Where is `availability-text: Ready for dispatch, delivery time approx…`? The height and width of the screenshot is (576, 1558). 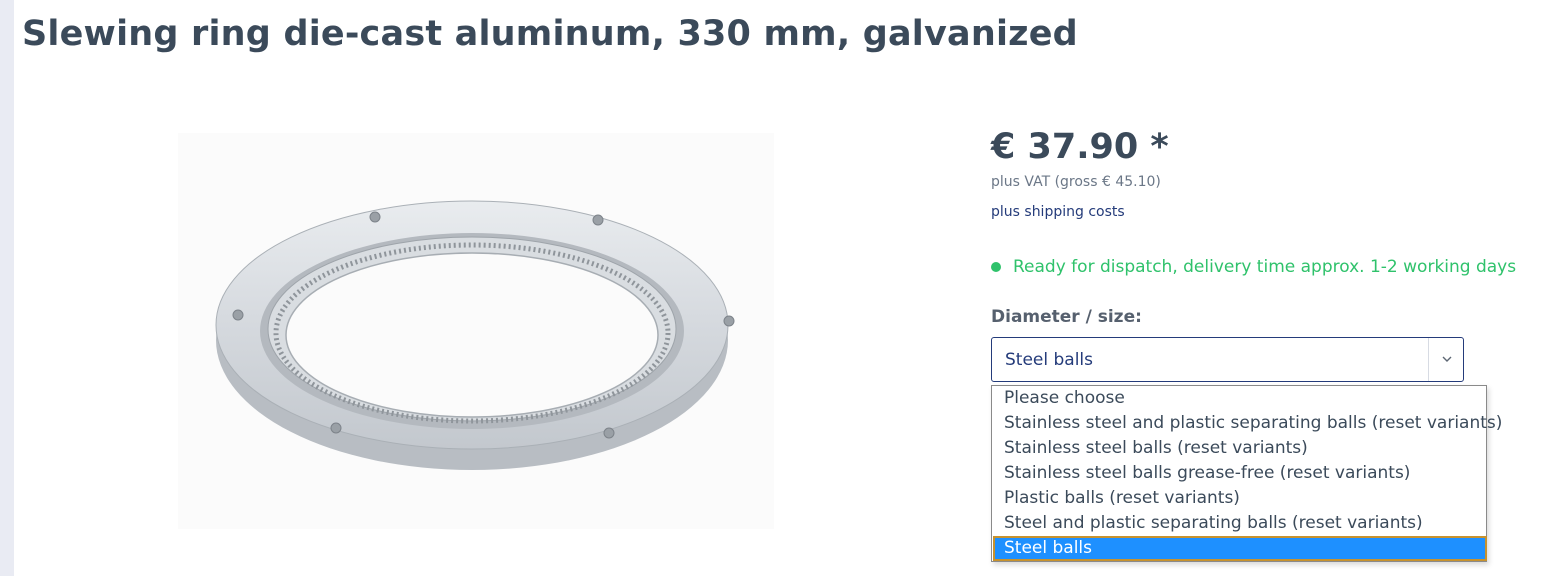 availability-text: Ready for dispatch, delivery time approx… is located at coordinates (1265, 267).